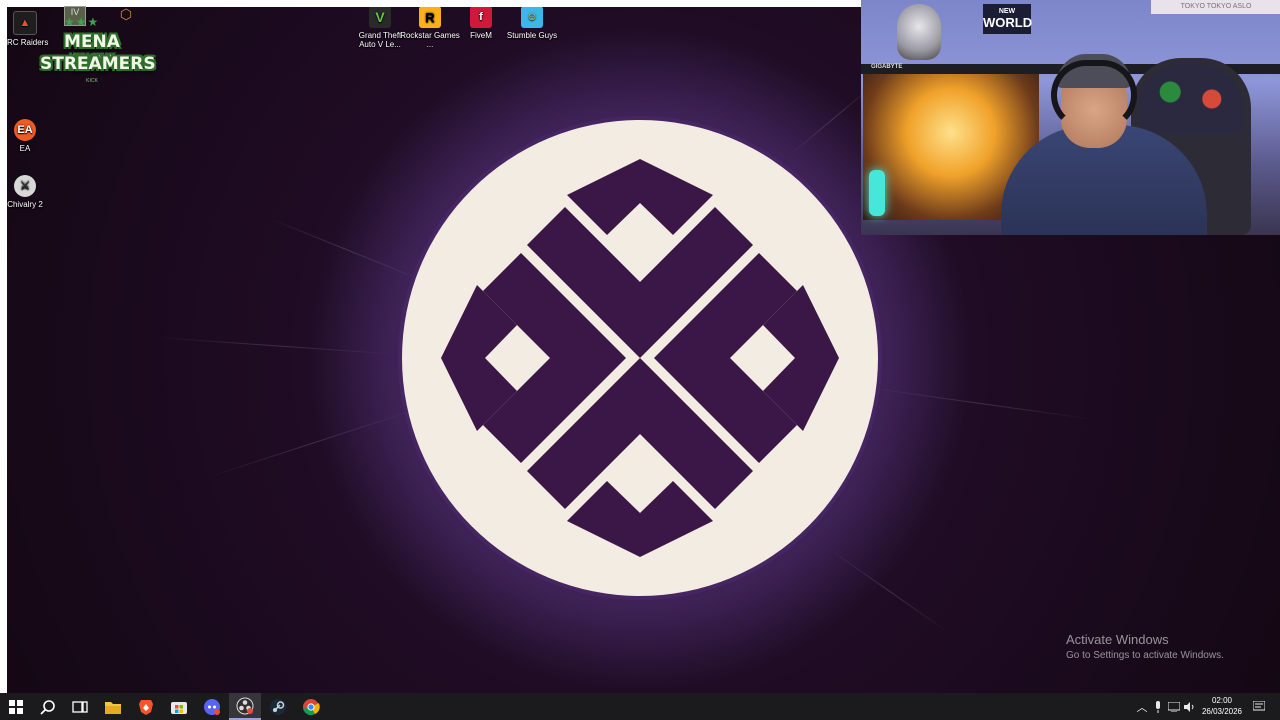 The height and width of the screenshot is (720, 1280). I want to click on mena-kick-streamers-badge: ★★★ MENA KICK STREAMERS KICK, so click(98, 48).